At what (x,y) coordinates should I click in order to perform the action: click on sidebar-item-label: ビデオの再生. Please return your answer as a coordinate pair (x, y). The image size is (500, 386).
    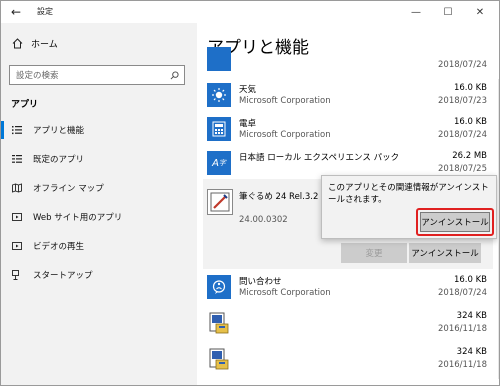
    Looking at the image, I should click on (59, 247).